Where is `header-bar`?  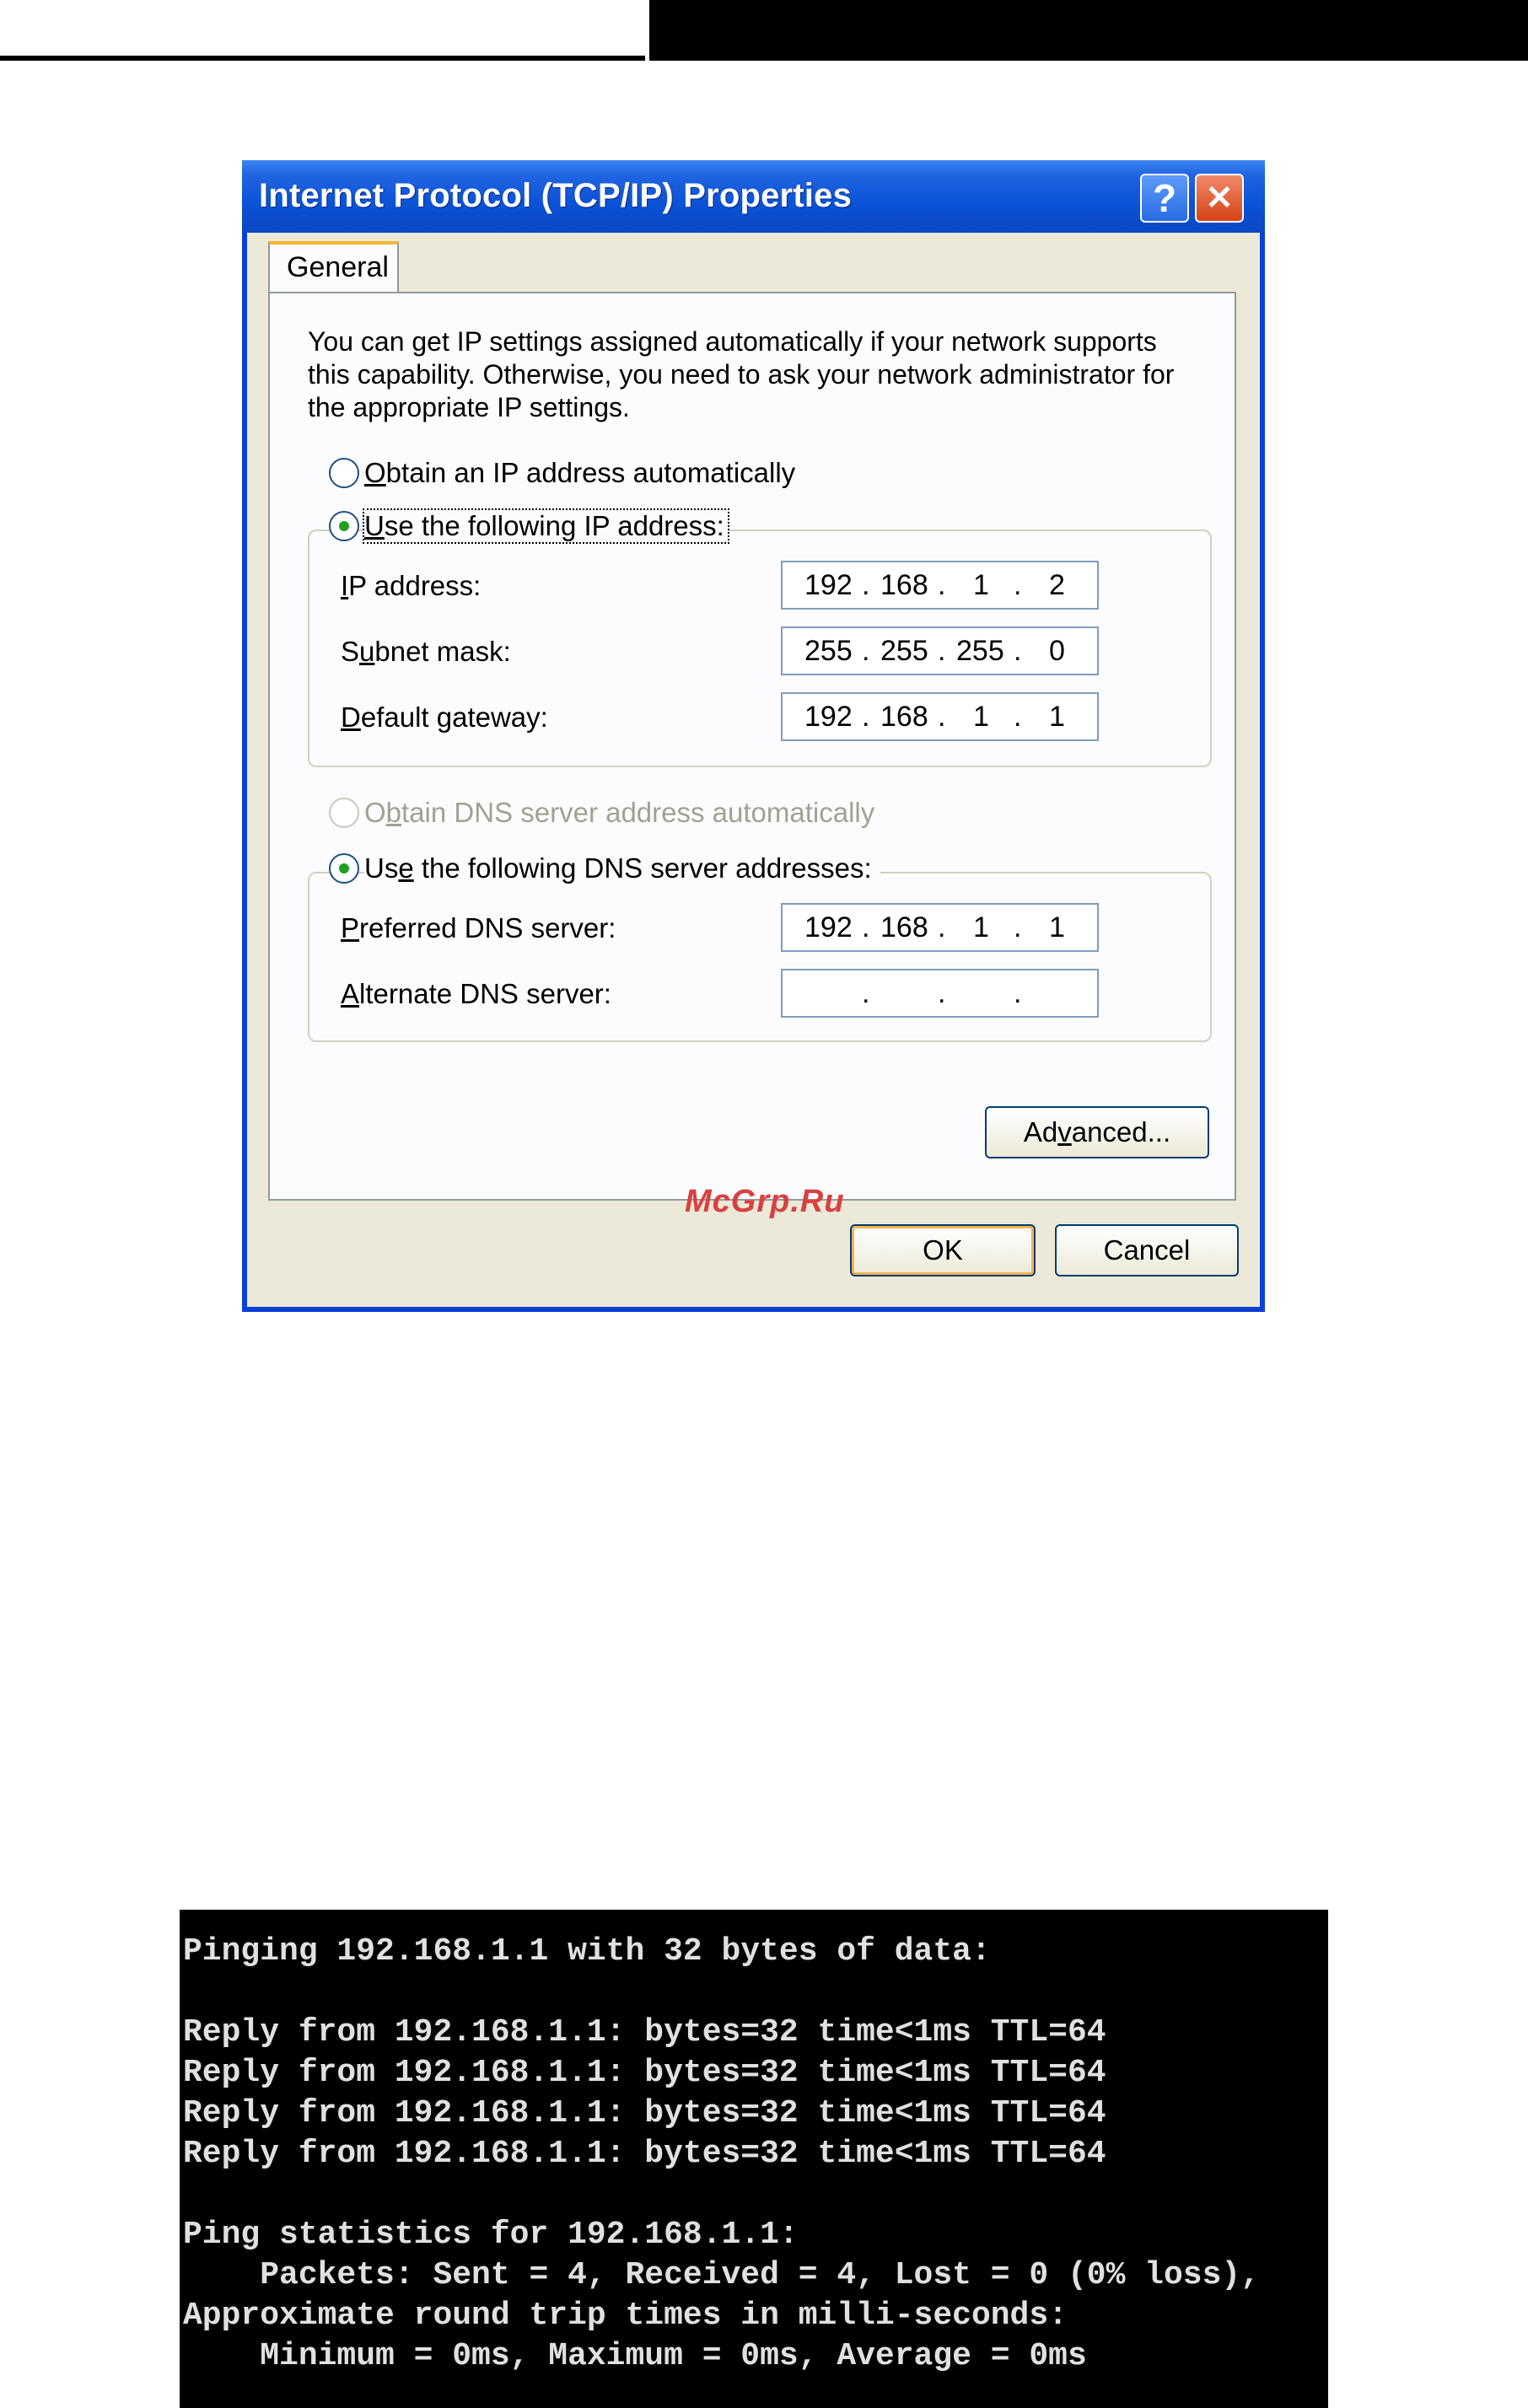 header-bar is located at coordinates (1088, 31).